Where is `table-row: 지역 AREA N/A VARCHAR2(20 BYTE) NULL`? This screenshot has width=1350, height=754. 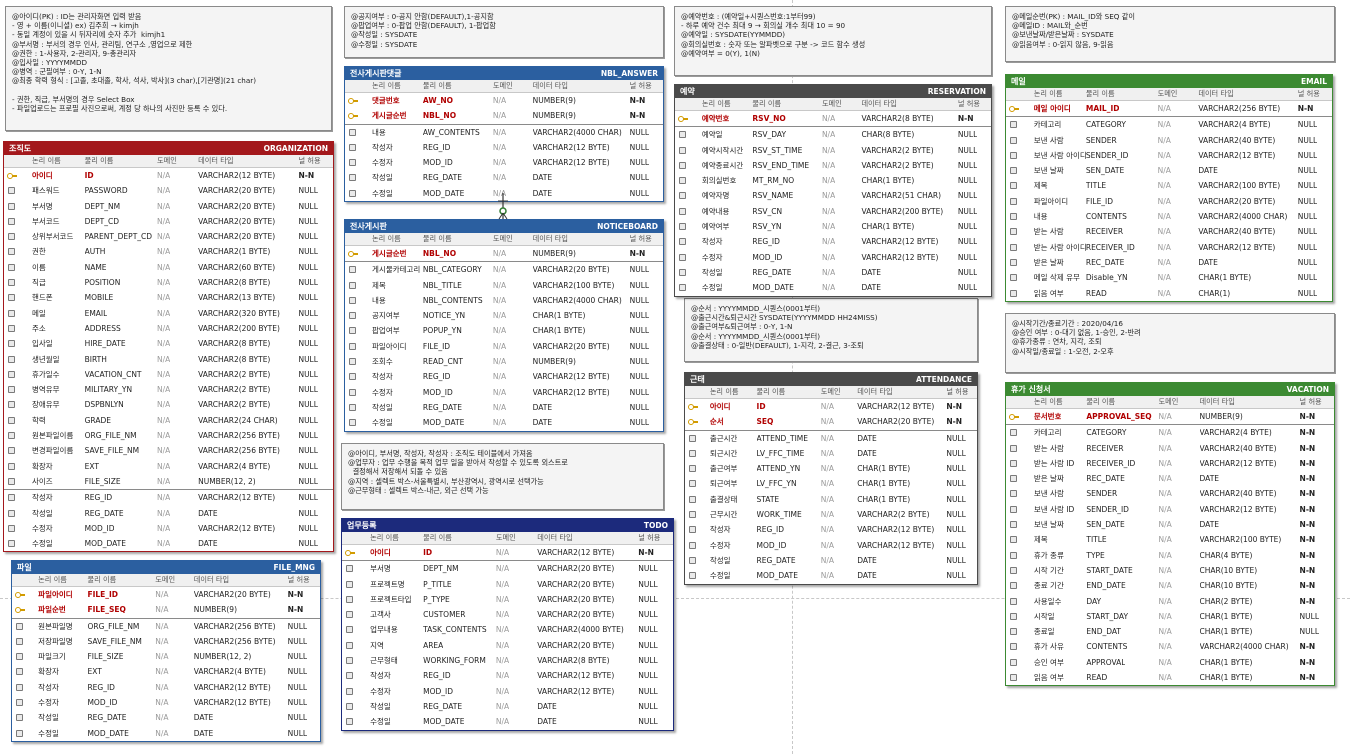 table-row: 지역 AREA N/A VARCHAR2(20 BYTE) NULL is located at coordinates (507, 645).